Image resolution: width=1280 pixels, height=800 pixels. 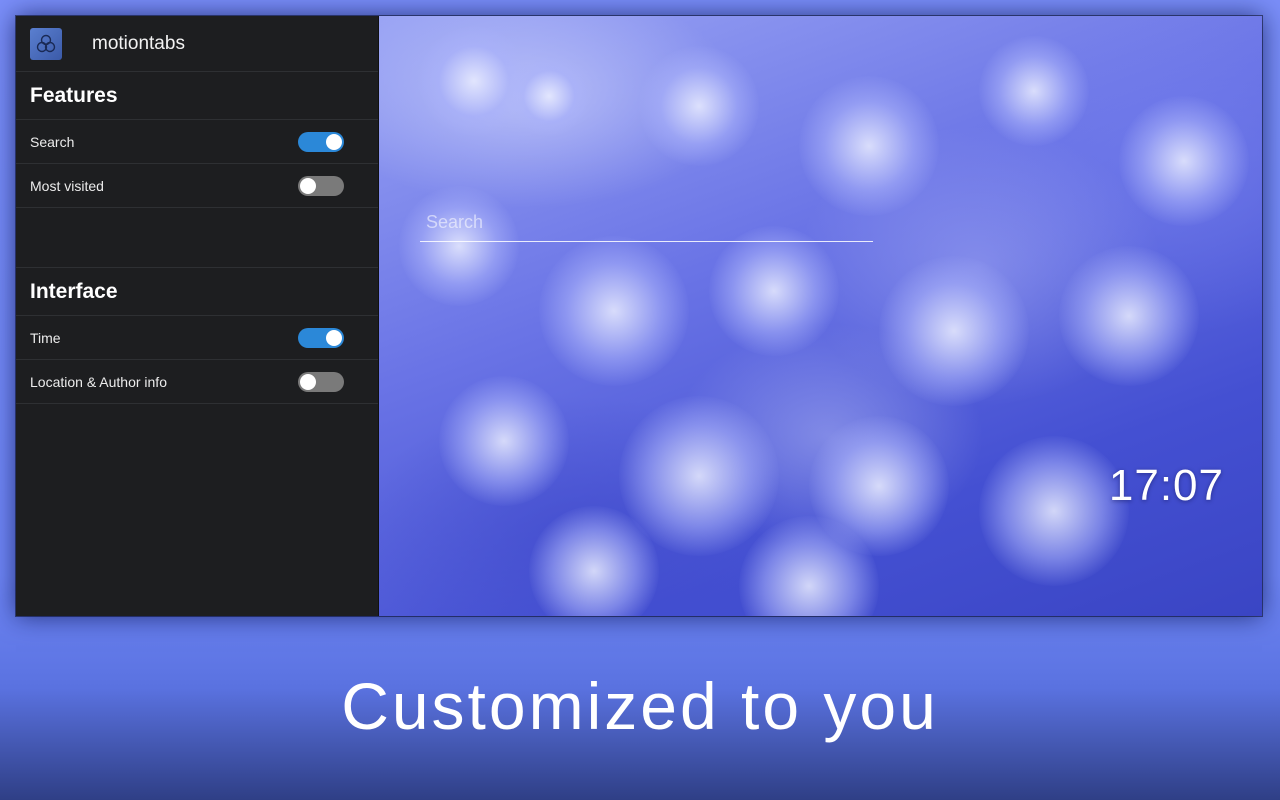 I want to click on section-spacer, so click(x=197, y=238).